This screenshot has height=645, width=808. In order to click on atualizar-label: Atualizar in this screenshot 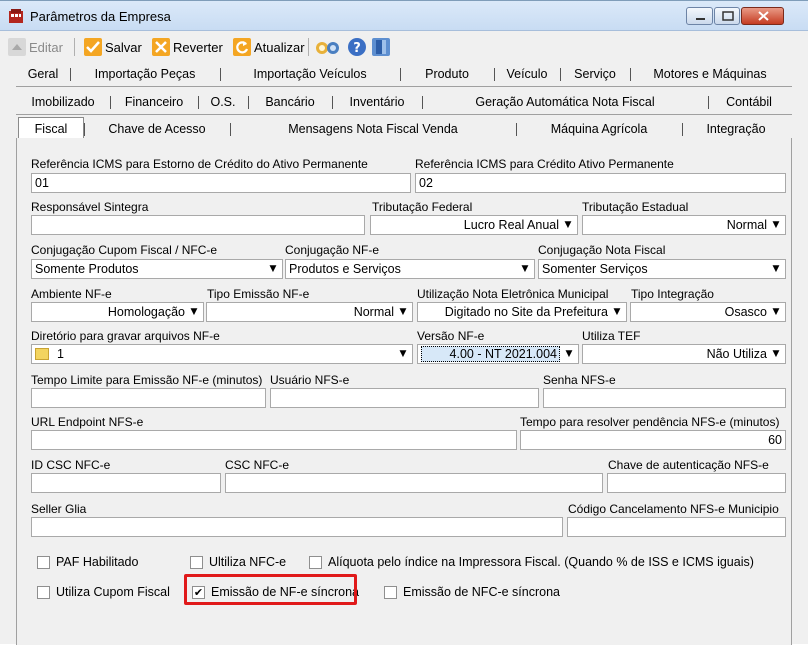, I will do `click(279, 47)`.